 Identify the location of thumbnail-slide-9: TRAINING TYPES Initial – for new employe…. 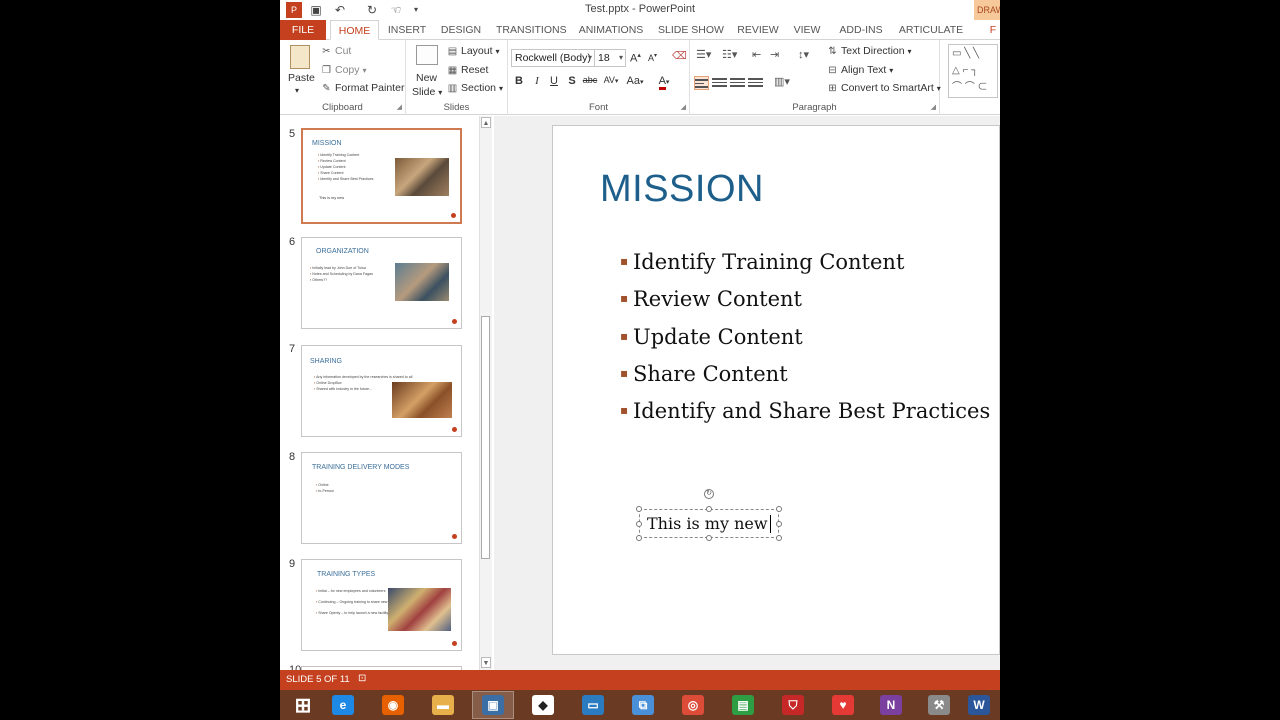
(381, 605).